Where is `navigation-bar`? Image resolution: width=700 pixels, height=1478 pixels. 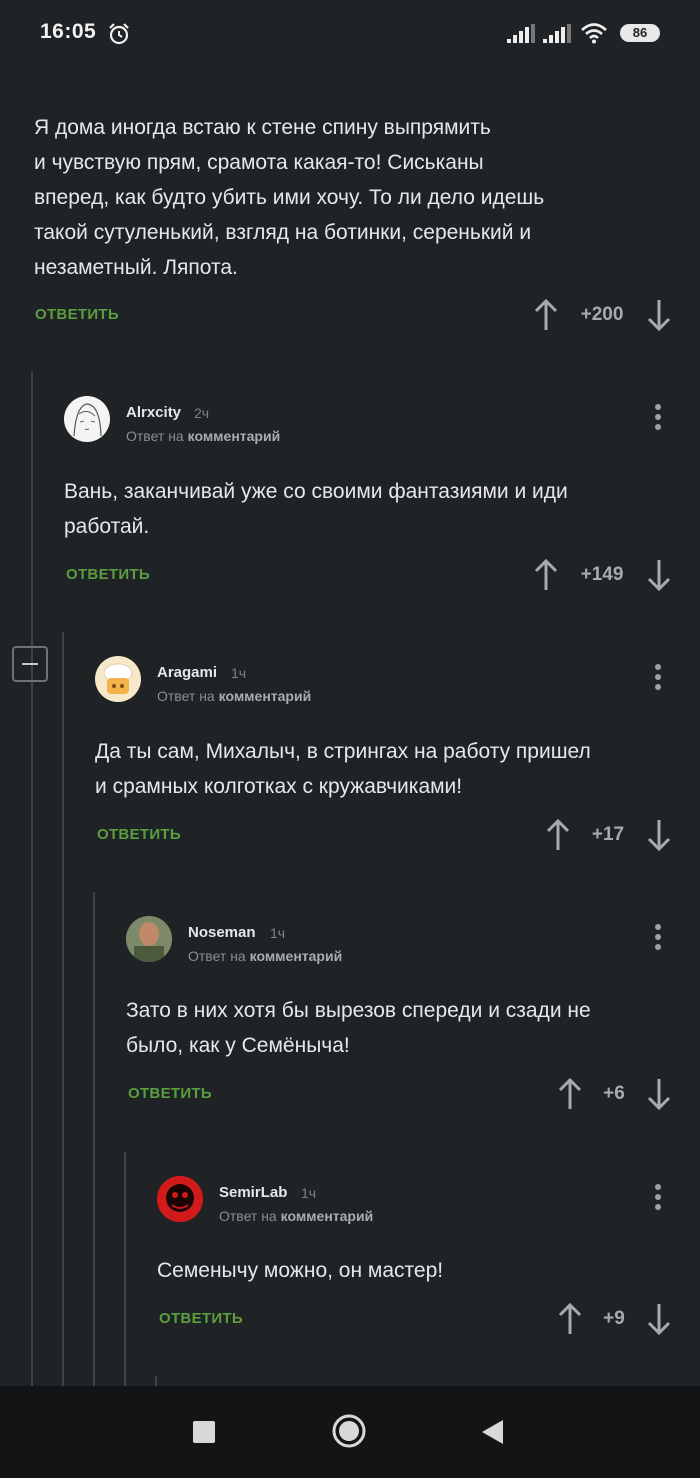 navigation-bar is located at coordinates (350, 1432).